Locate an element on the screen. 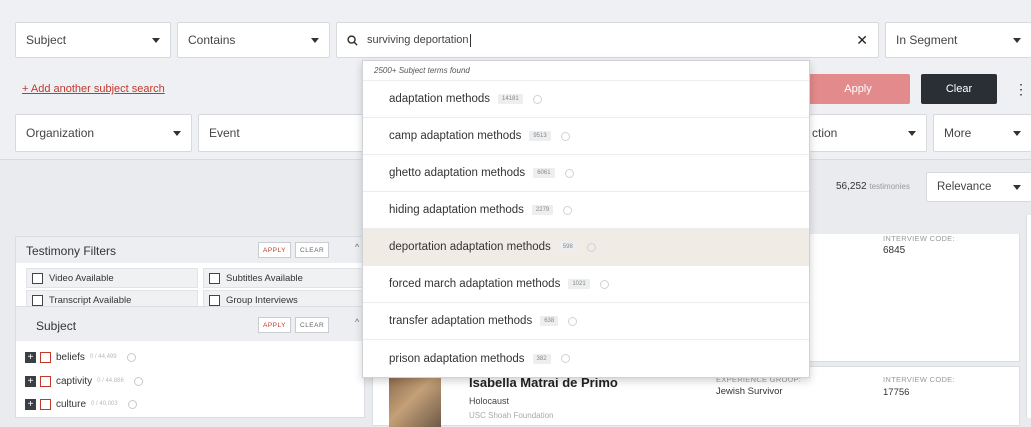 This screenshot has width=1031, height=427. option-count: 638 is located at coordinates (549, 321).